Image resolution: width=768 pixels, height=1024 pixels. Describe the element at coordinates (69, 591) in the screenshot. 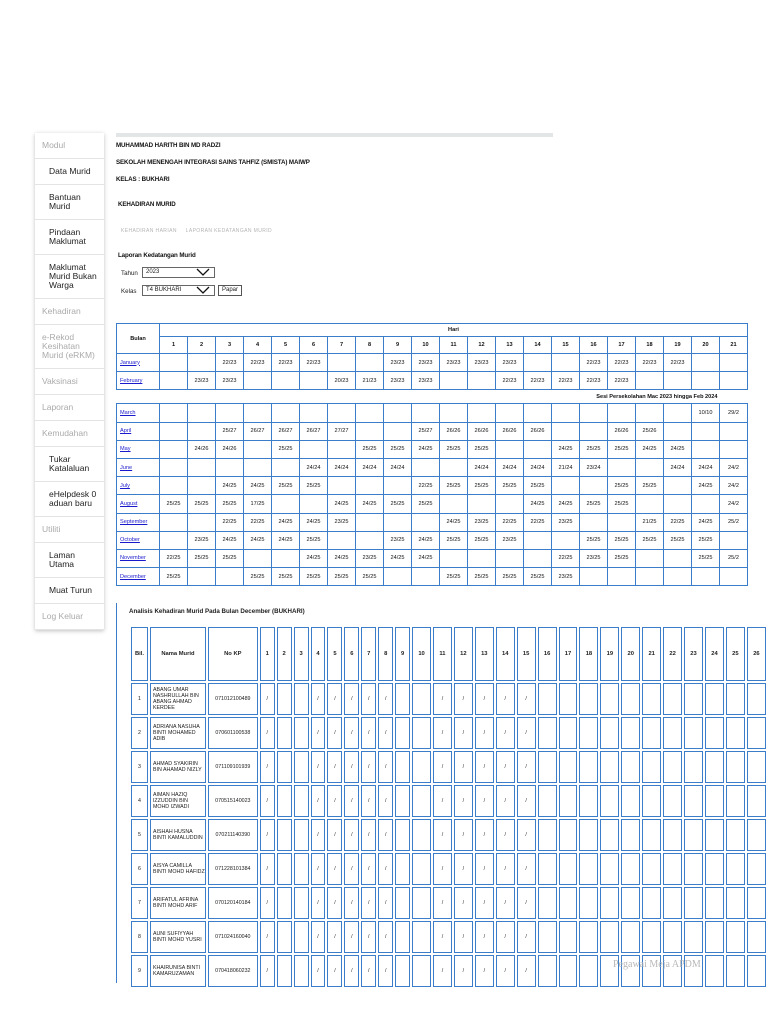

I see `sidebar-item-muat-turun: Muat Turun` at that location.